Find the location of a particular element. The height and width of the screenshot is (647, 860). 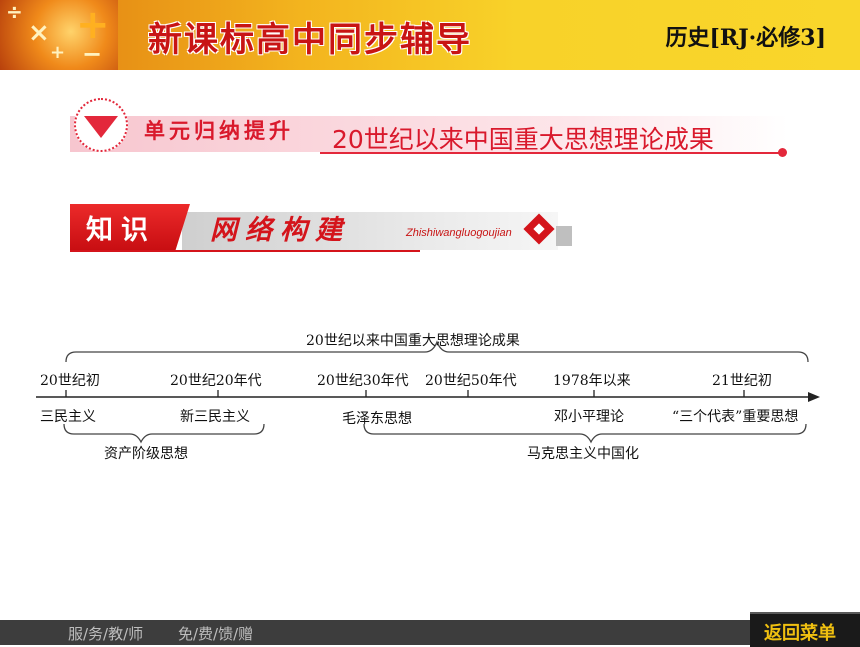

times-symbol-icon: × is located at coordinates (39, 33).